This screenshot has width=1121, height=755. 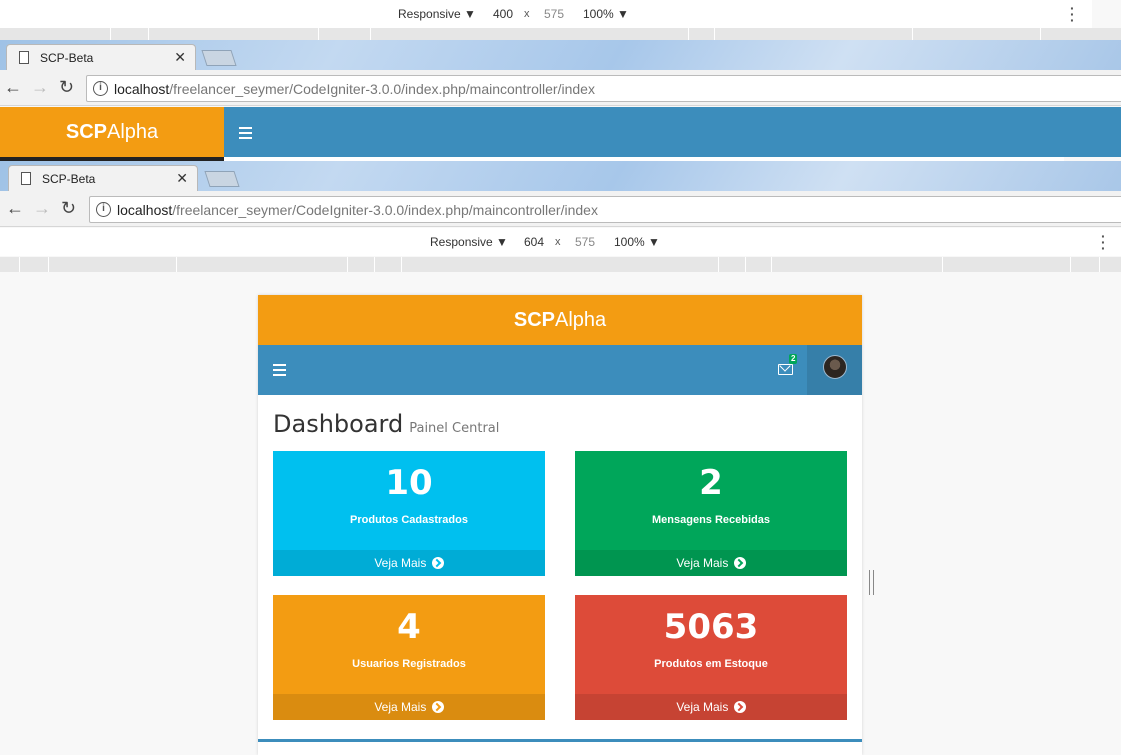 I want to click on user-menu, so click(x=834, y=370).